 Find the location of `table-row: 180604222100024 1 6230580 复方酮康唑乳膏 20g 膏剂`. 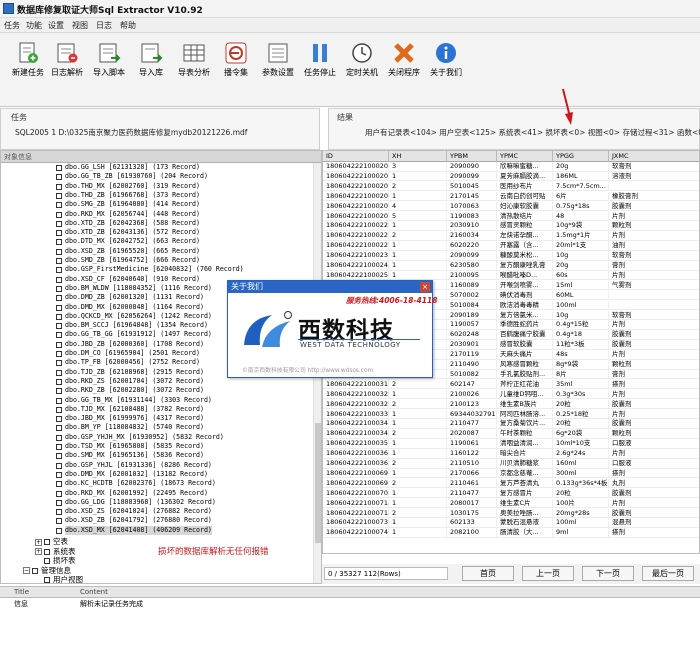

table-row: 180604222100024 1 6230580 复方酮康唑乳膏 20g 膏剂 is located at coordinates (511, 266).